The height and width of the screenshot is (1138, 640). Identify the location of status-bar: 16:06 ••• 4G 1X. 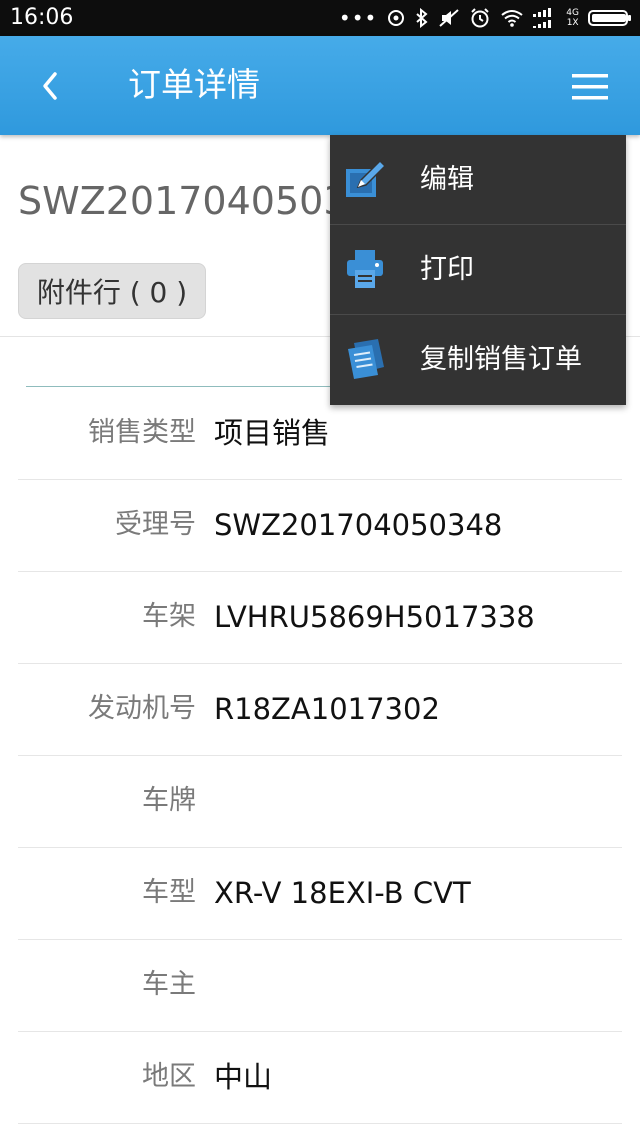
(320, 18).